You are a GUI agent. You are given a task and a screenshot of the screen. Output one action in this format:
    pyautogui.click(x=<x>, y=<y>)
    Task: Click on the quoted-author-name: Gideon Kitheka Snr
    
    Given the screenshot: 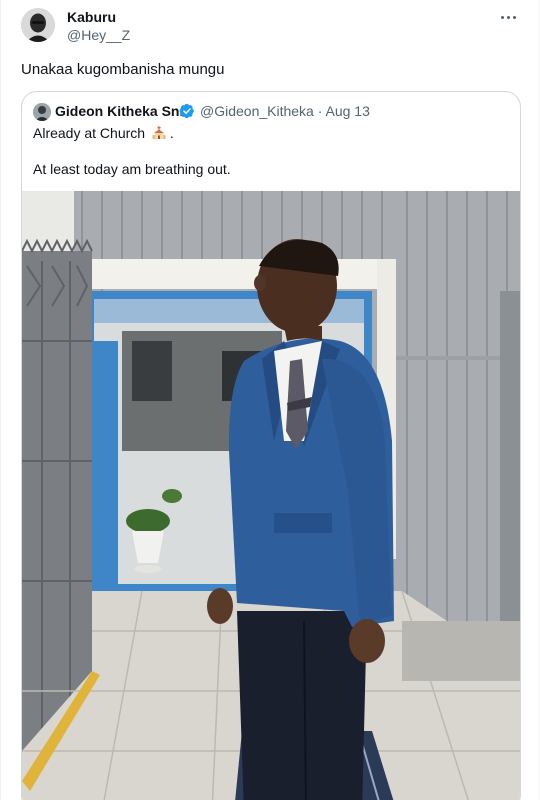 What is the action you would take?
    pyautogui.click(x=120, y=111)
    